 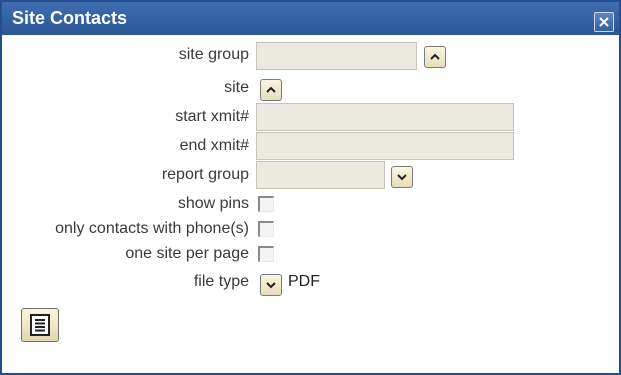 What do you see at coordinates (213, 54) in the screenshot?
I see `site-group-label: site group` at bounding box center [213, 54].